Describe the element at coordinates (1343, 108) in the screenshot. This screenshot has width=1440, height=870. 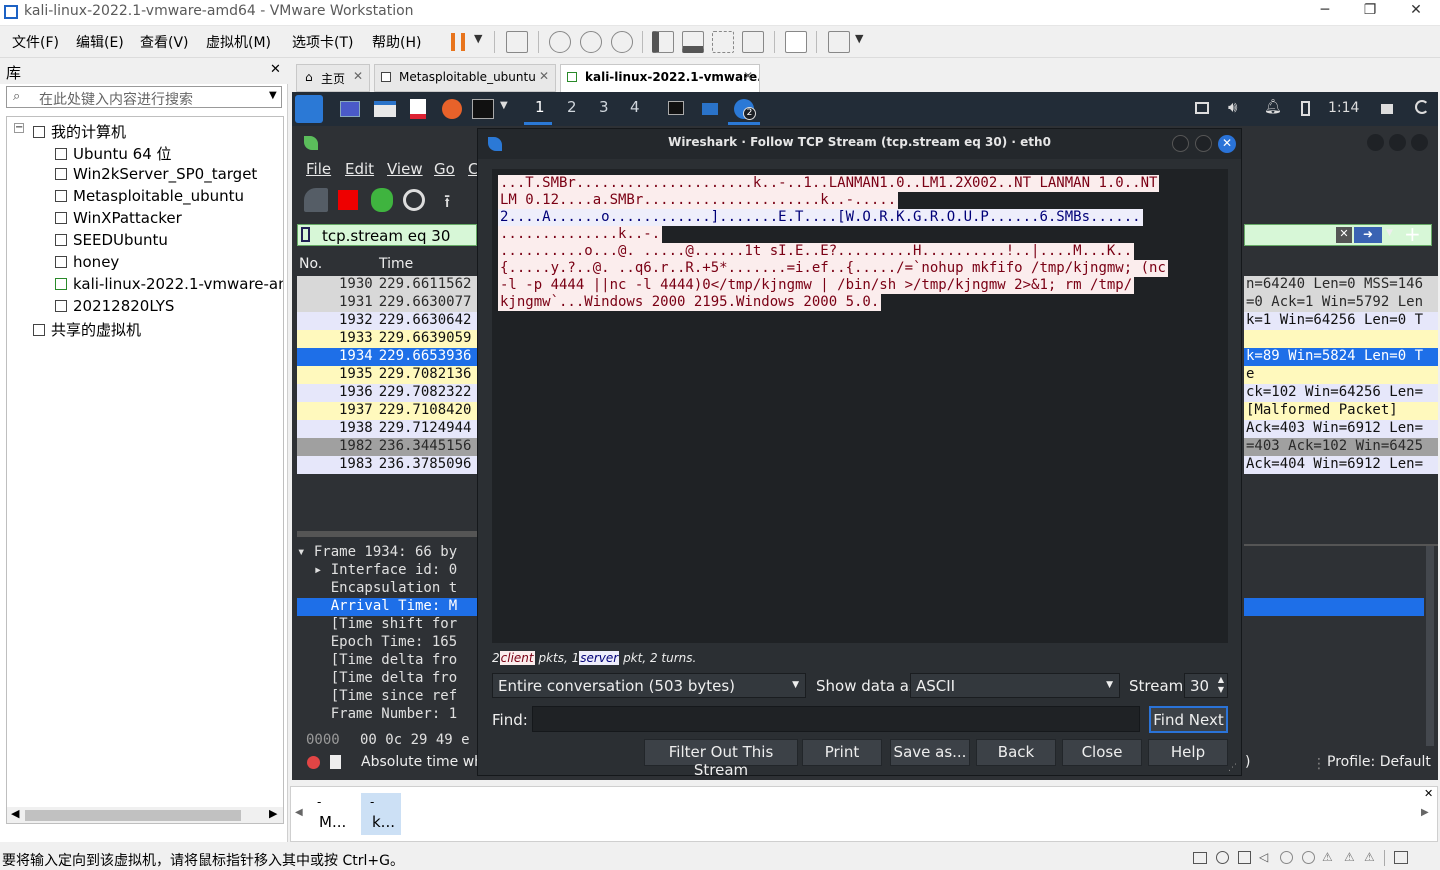
I see `clock: 1:14` at that location.